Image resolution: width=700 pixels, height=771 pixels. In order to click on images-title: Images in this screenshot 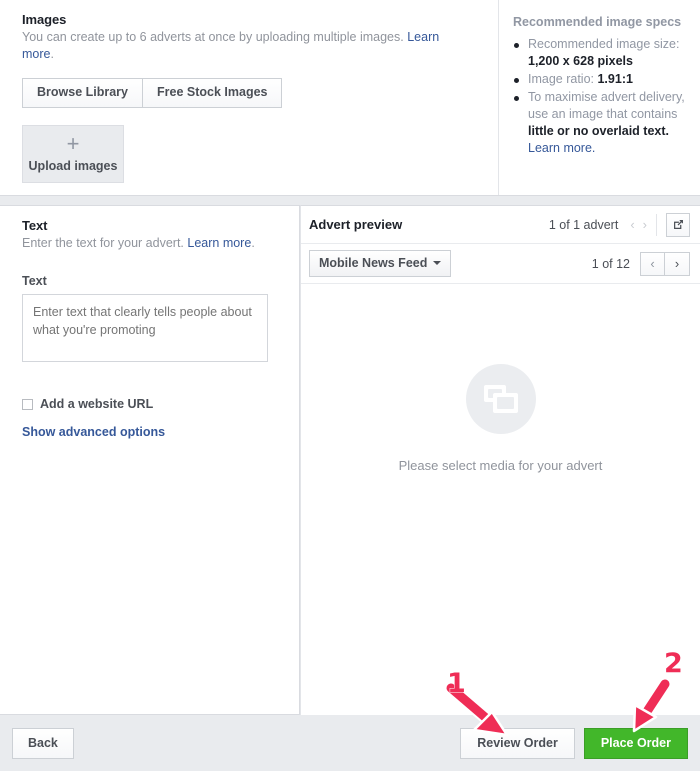, I will do `click(44, 19)`.